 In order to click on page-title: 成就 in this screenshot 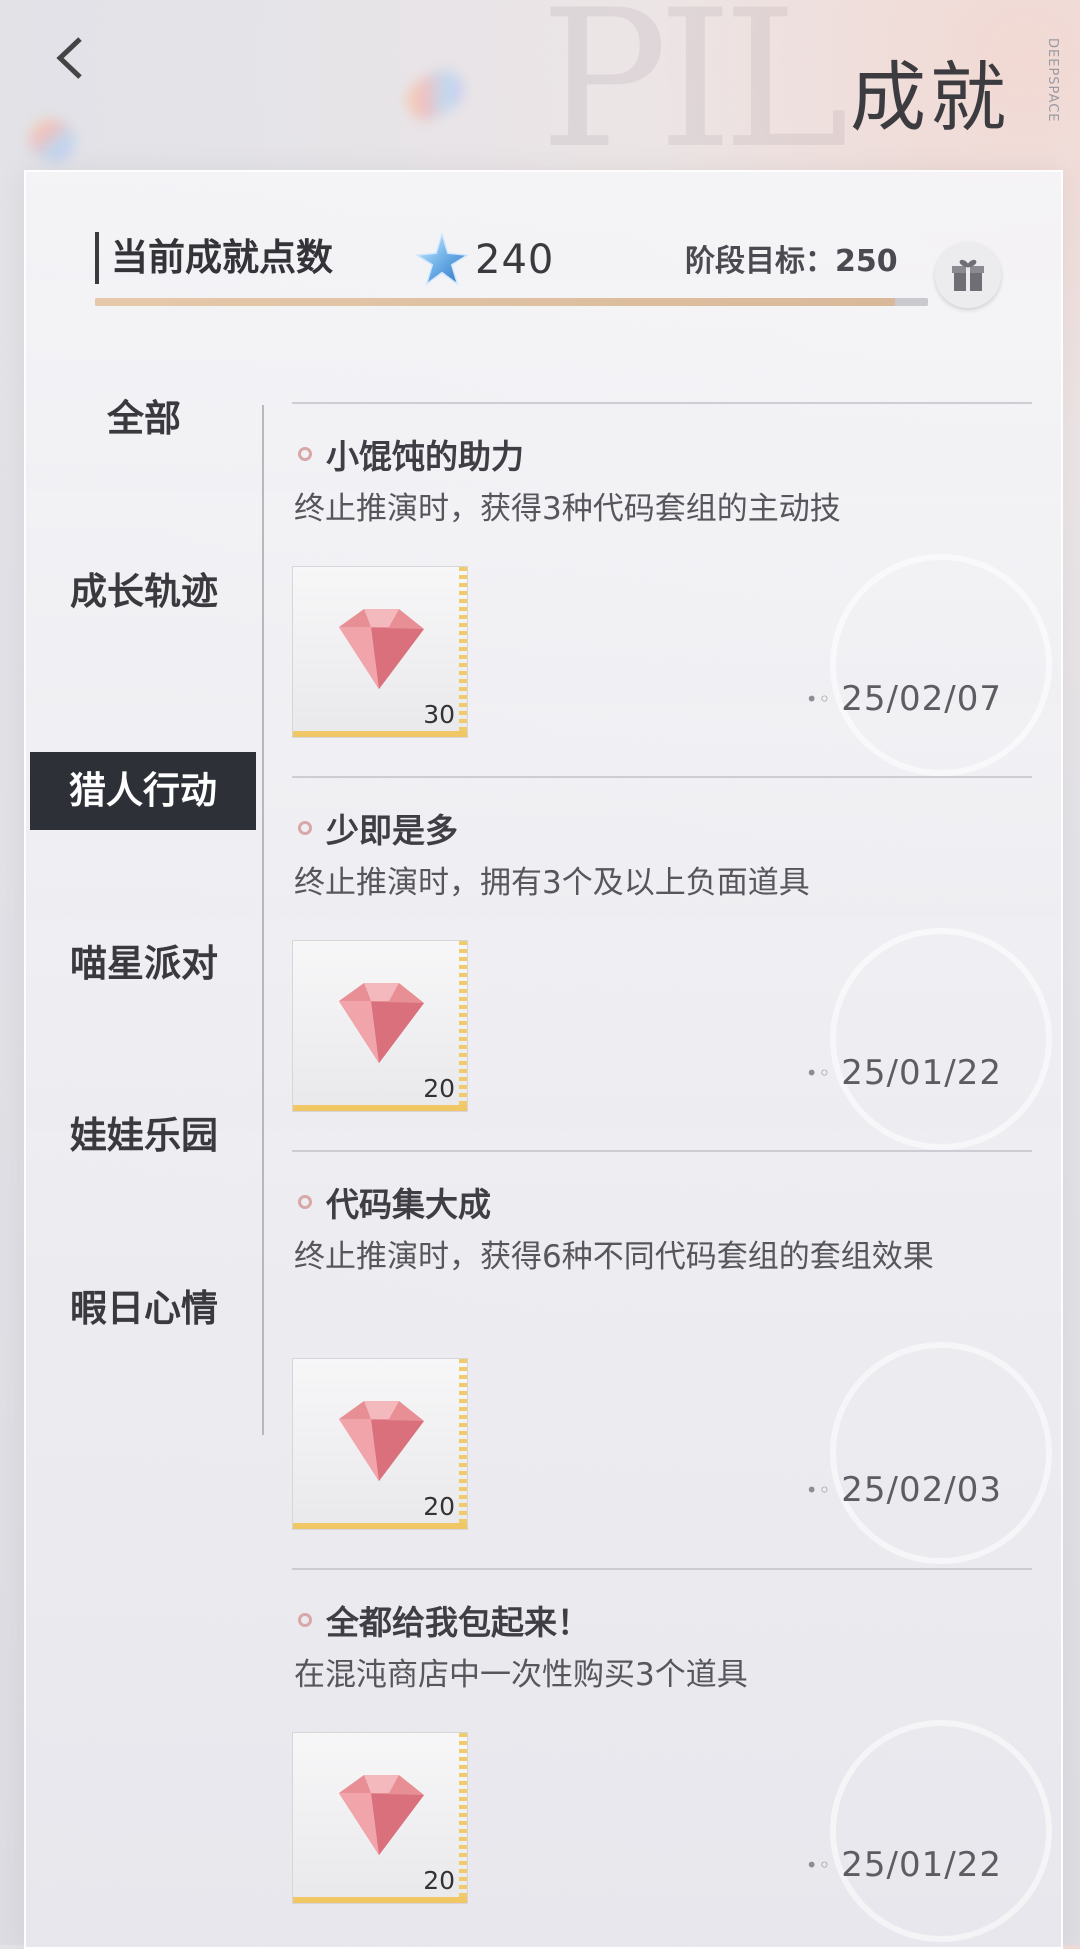, I will do `click(930, 97)`.